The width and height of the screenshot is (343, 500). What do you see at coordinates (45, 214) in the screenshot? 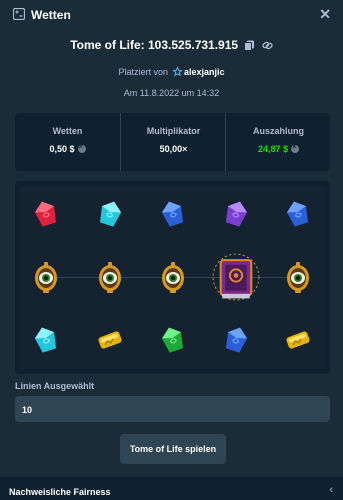
I see `symbol-red-gem-icon` at bounding box center [45, 214].